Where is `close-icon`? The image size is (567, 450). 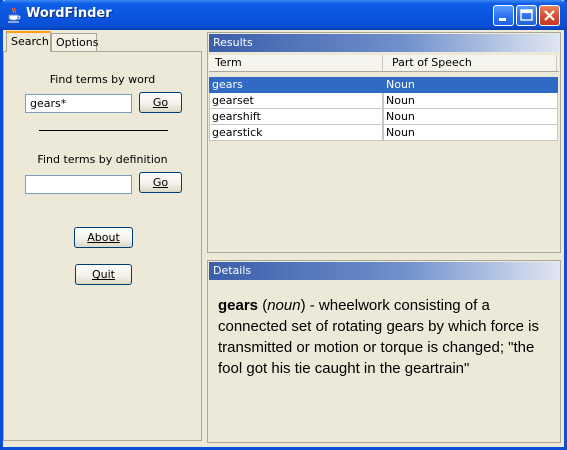 close-icon is located at coordinates (549, 15).